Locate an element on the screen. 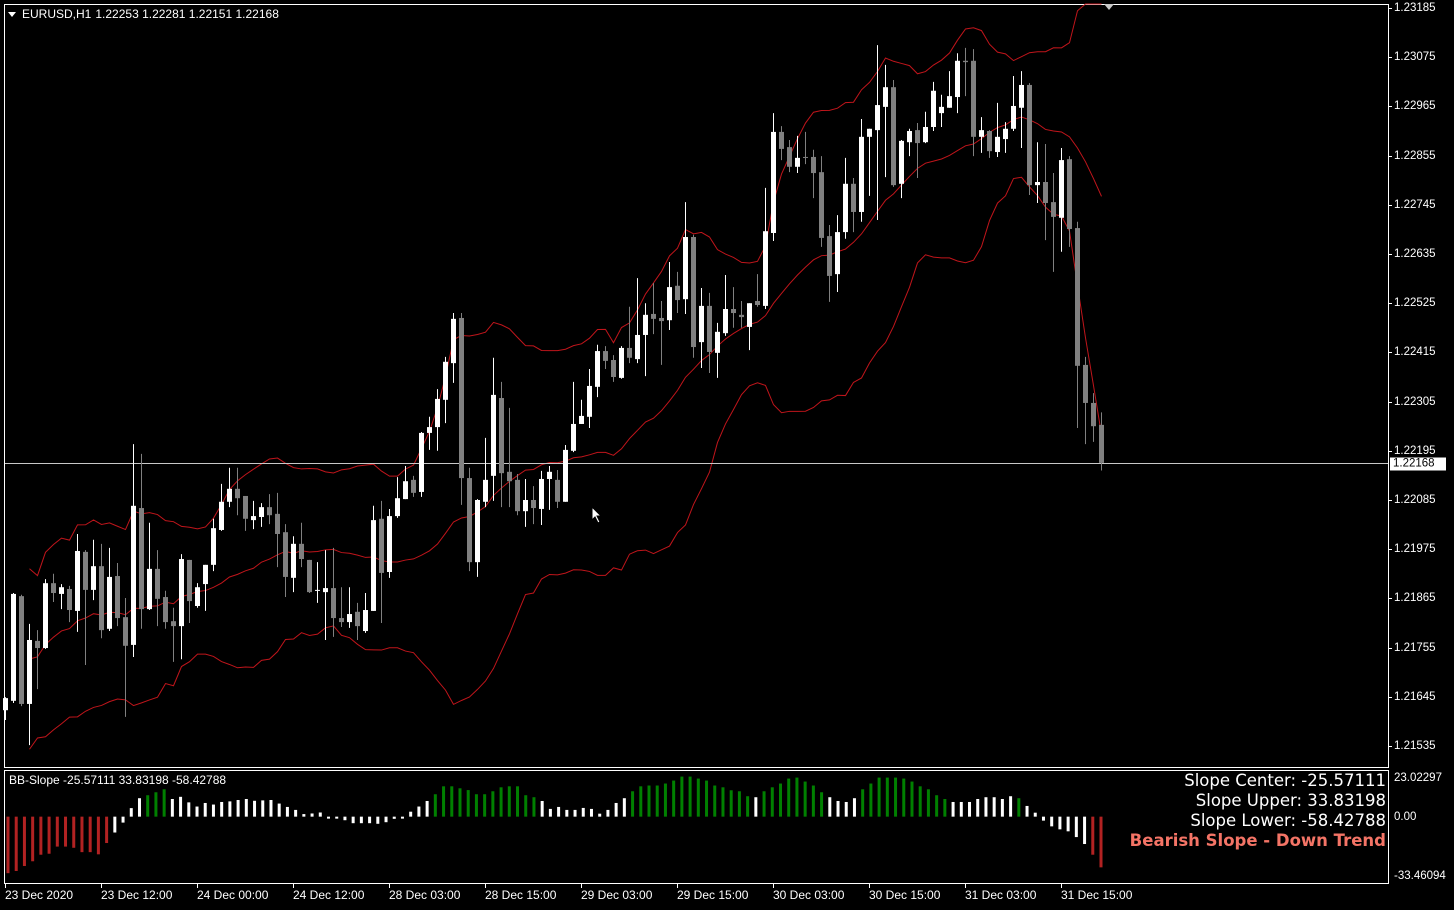 The image size is (1454, 910). price-tick-label: 1.23075 is located at coordinates (1415, 57).